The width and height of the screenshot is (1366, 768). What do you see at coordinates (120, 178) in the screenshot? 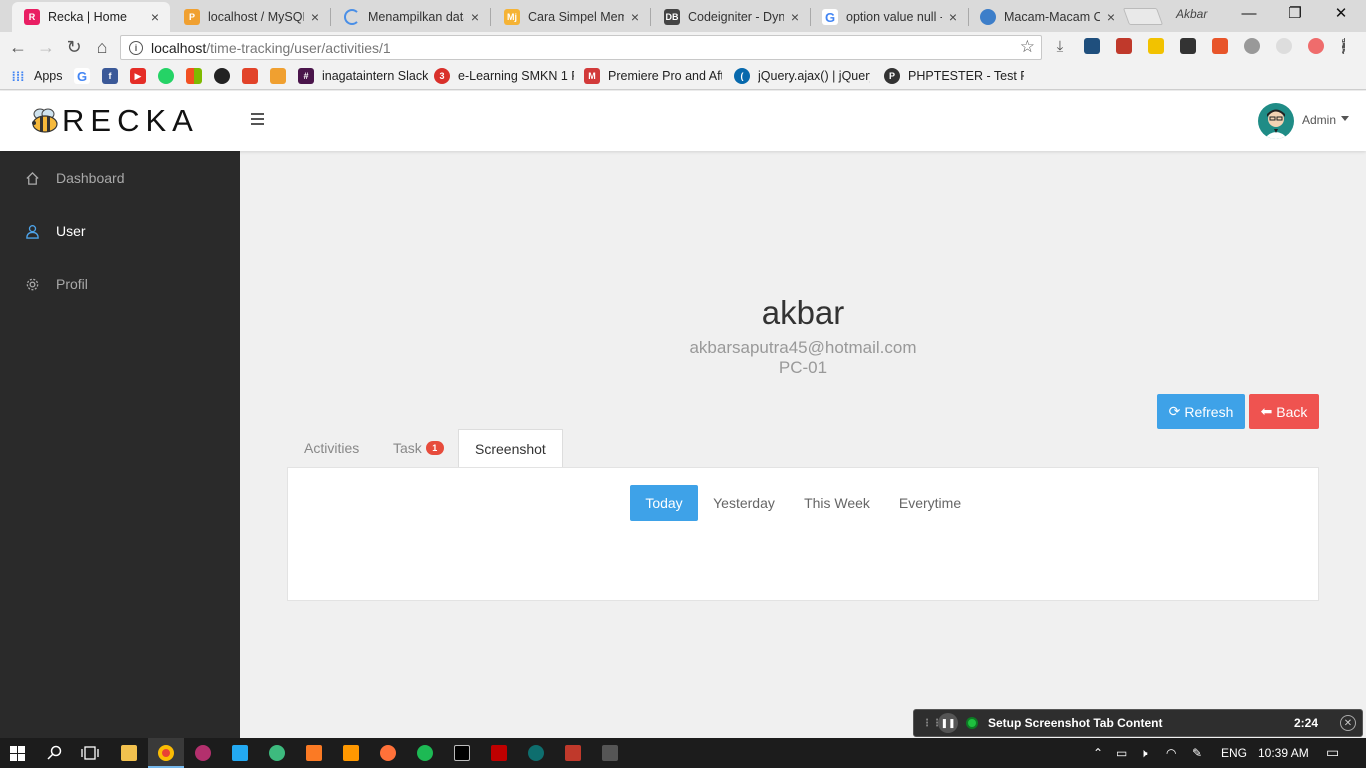
I see `sidebar-item-dashboard: Dashboard` at bounding box center [120, 178].